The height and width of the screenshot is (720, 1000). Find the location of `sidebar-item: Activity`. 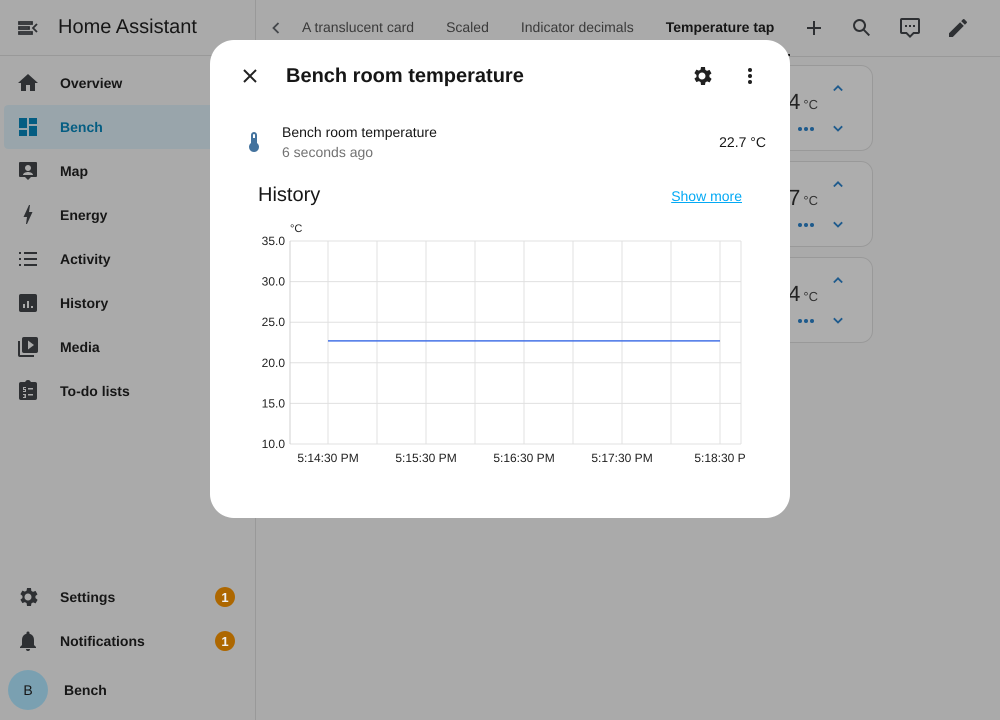

sidebar-item: Activity is located at coordinates (127, 259).